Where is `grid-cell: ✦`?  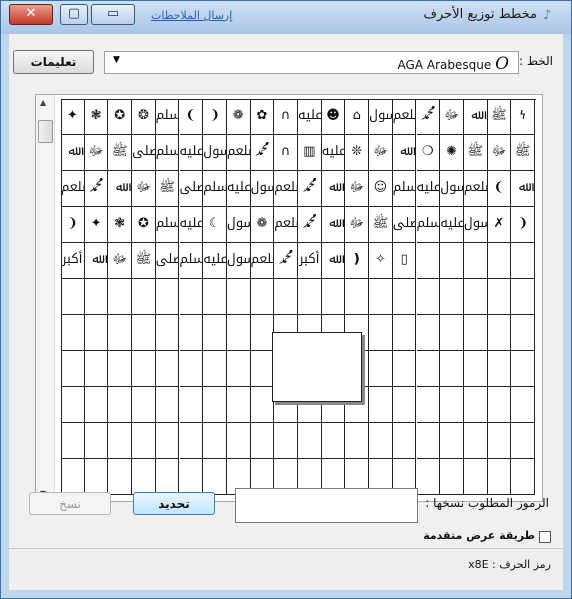
grid-cell: ✦ is located at coordinates (96, 225).